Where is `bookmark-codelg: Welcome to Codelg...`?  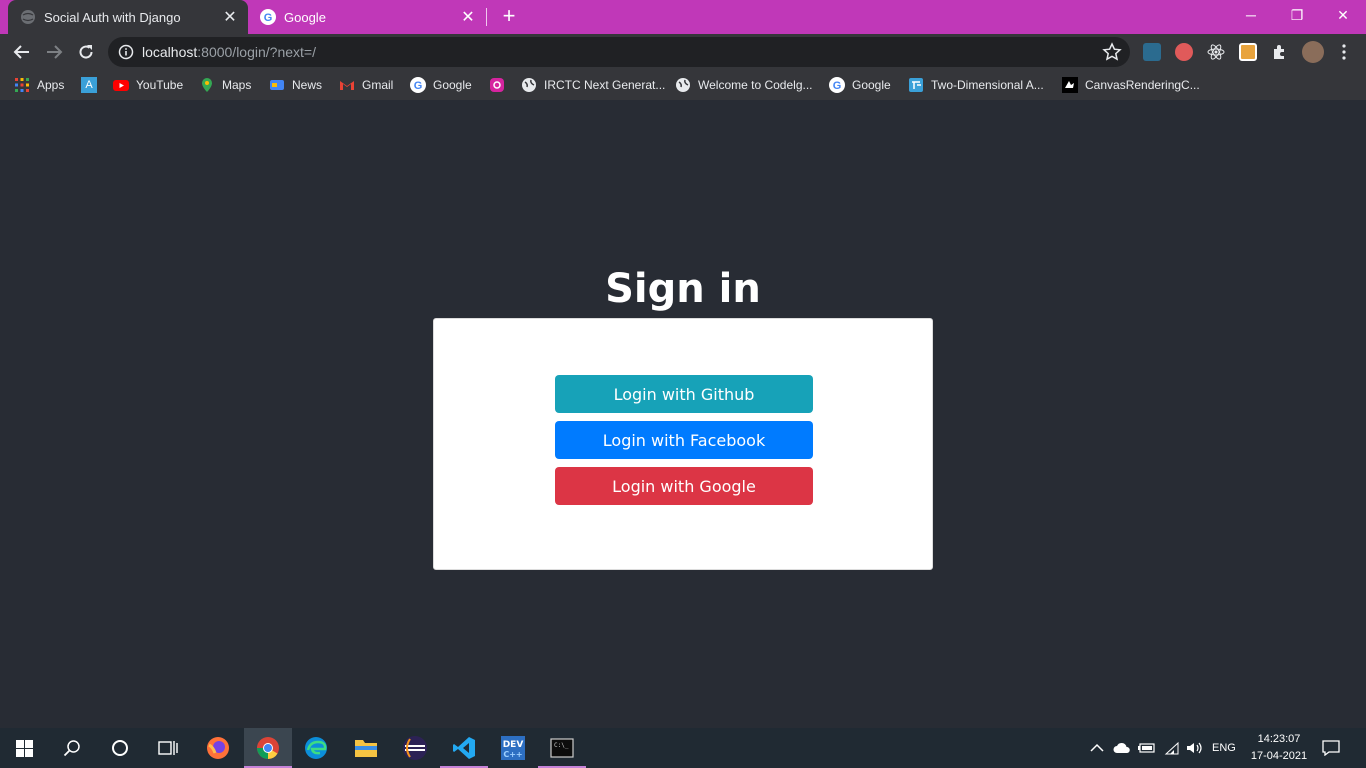 bookmark-codelg: Welcome to Codelg... is located at coordinates (744, 85).